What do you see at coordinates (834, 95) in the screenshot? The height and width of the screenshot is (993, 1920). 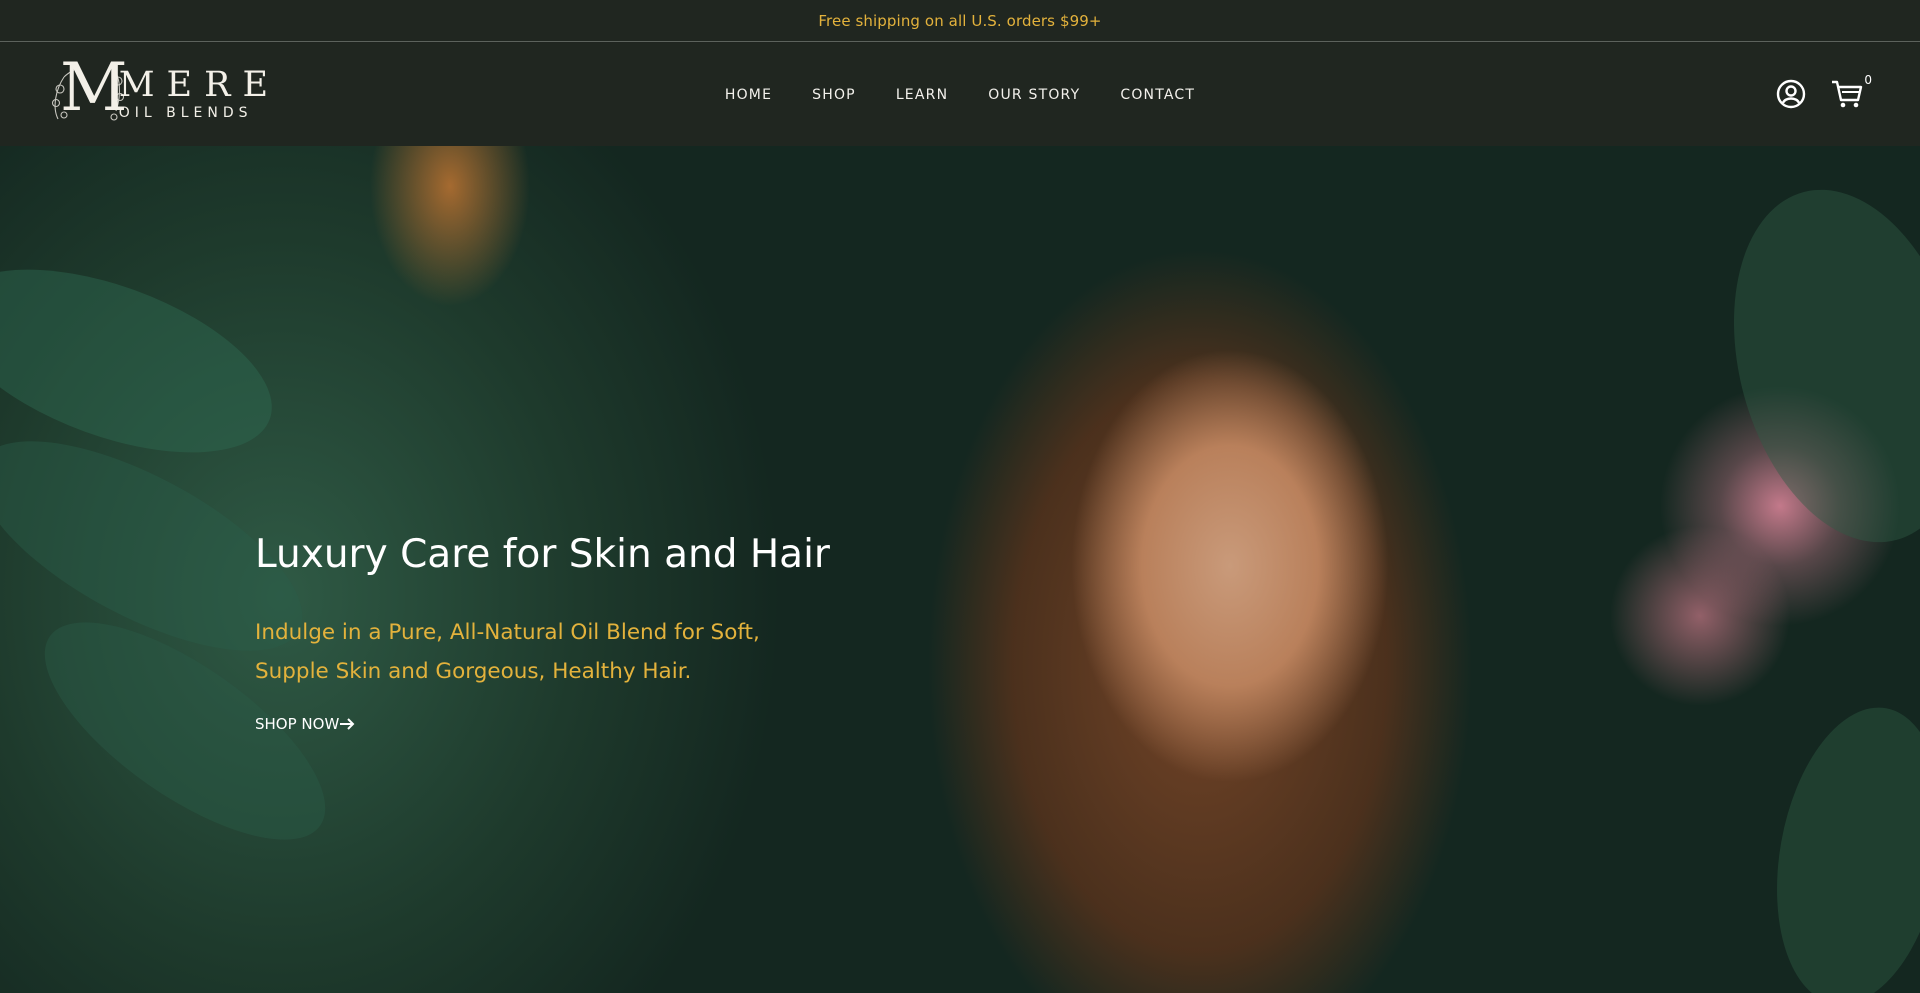 I see `nav-shop: SHOP` at bounding box center [834, 95].